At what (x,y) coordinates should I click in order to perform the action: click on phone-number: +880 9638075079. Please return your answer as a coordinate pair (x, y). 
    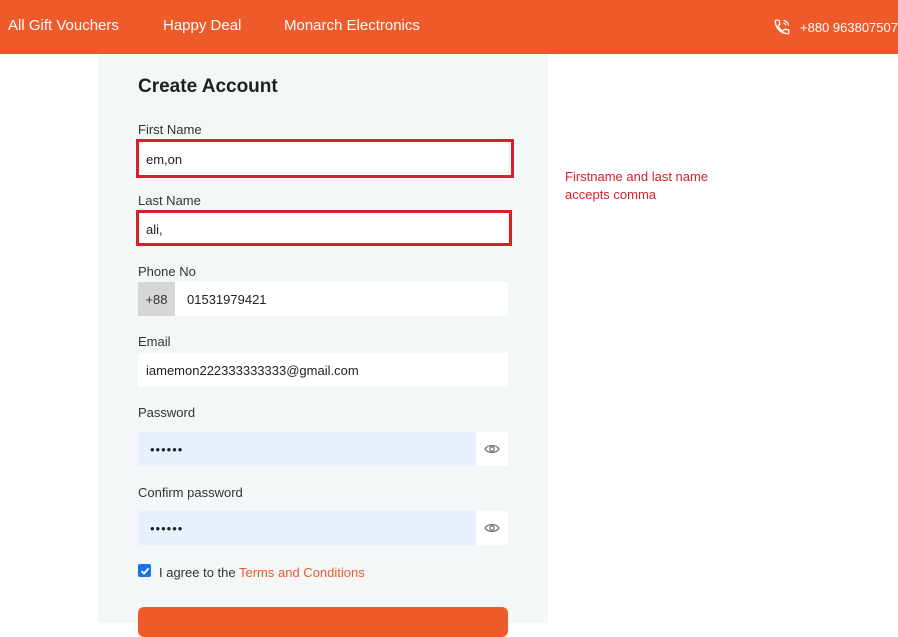
    Looking at the image, I should click on (849, 27).